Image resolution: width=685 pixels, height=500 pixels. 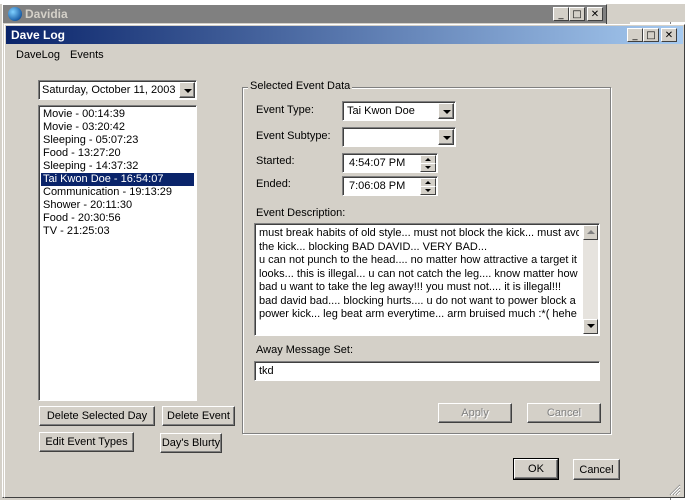 I want to click on event-list-item: Food - 13:27:20, so click(x=117, y=153).